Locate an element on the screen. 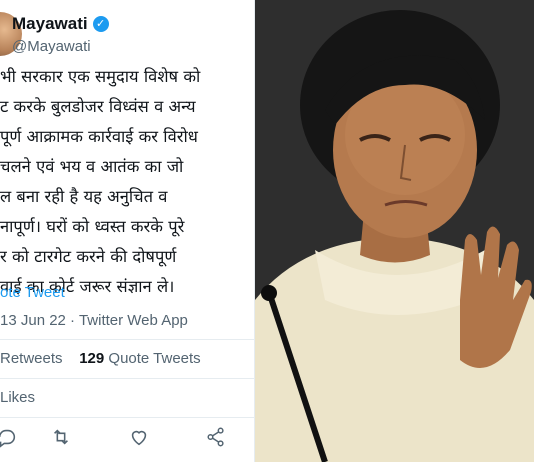 This screenshot has width=534, height=462. likes-link: Likes is located at coordinates (17, 397).